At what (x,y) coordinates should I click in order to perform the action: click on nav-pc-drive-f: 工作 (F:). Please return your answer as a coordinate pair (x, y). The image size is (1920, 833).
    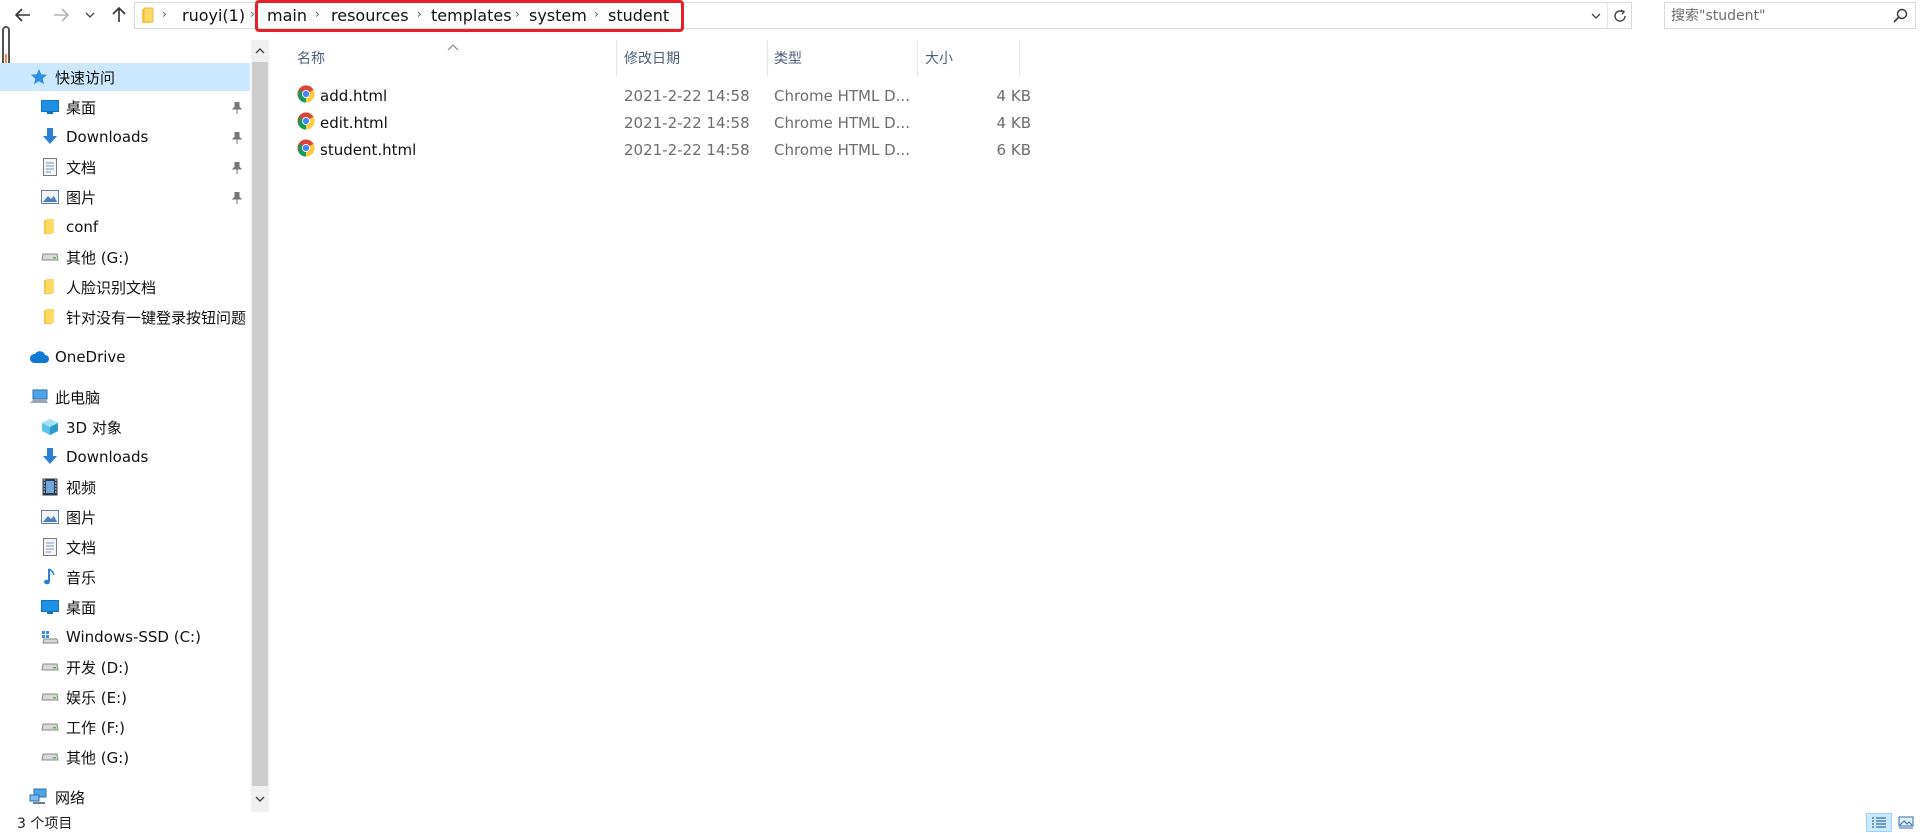
    Looking at the image, I should click on (125, 727).